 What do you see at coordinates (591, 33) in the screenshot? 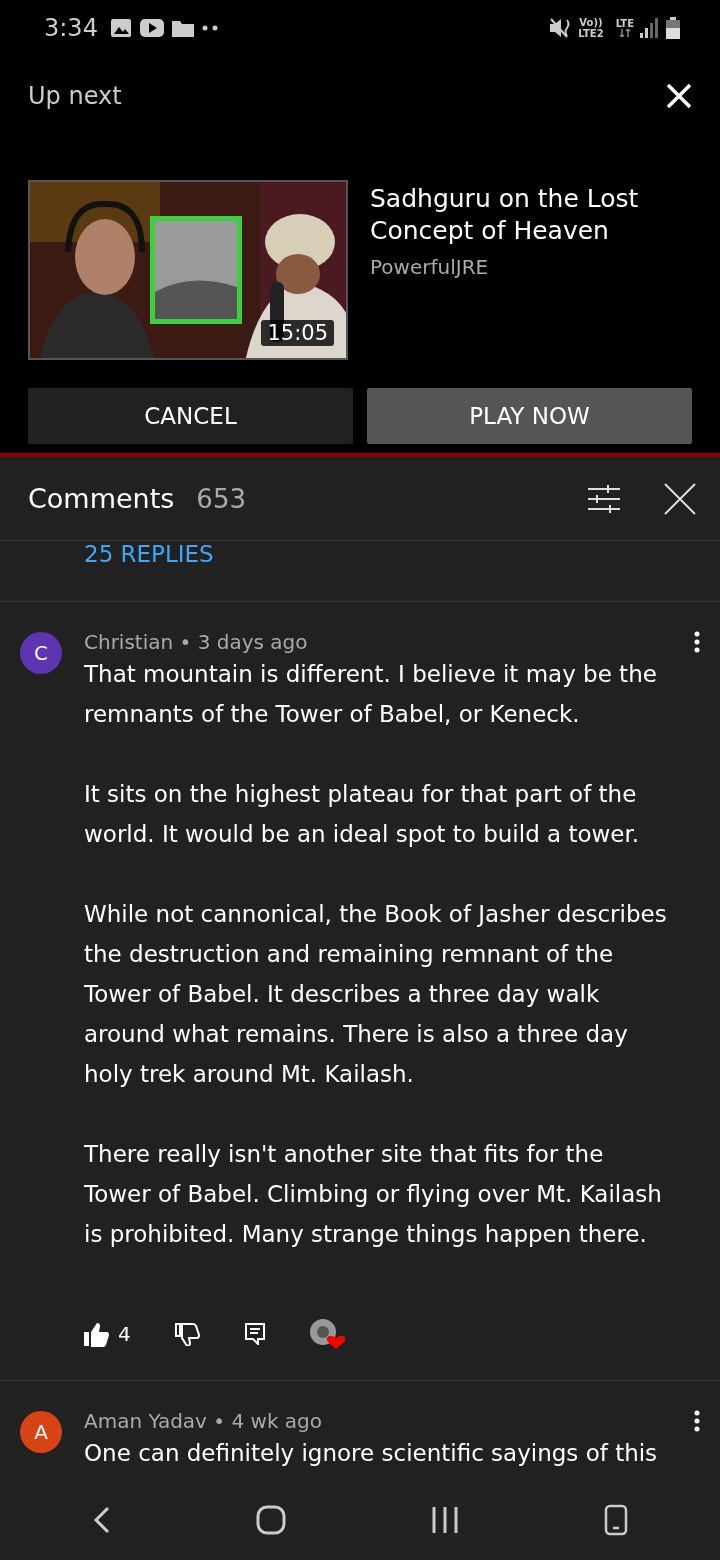
I see `network-label: LTE2` at bounding box center [591, 33].